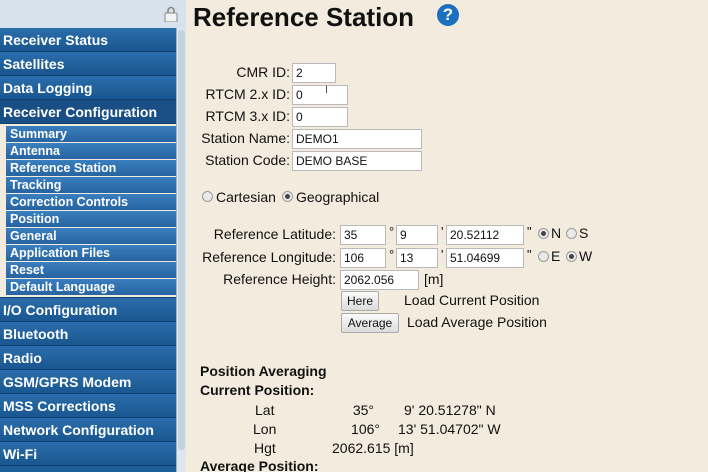 The width and height of the screenshot is (708, 472). Describe the element at coordinates (181, 240) in the screenshot. I see `scrollbar-thumb` at that location.